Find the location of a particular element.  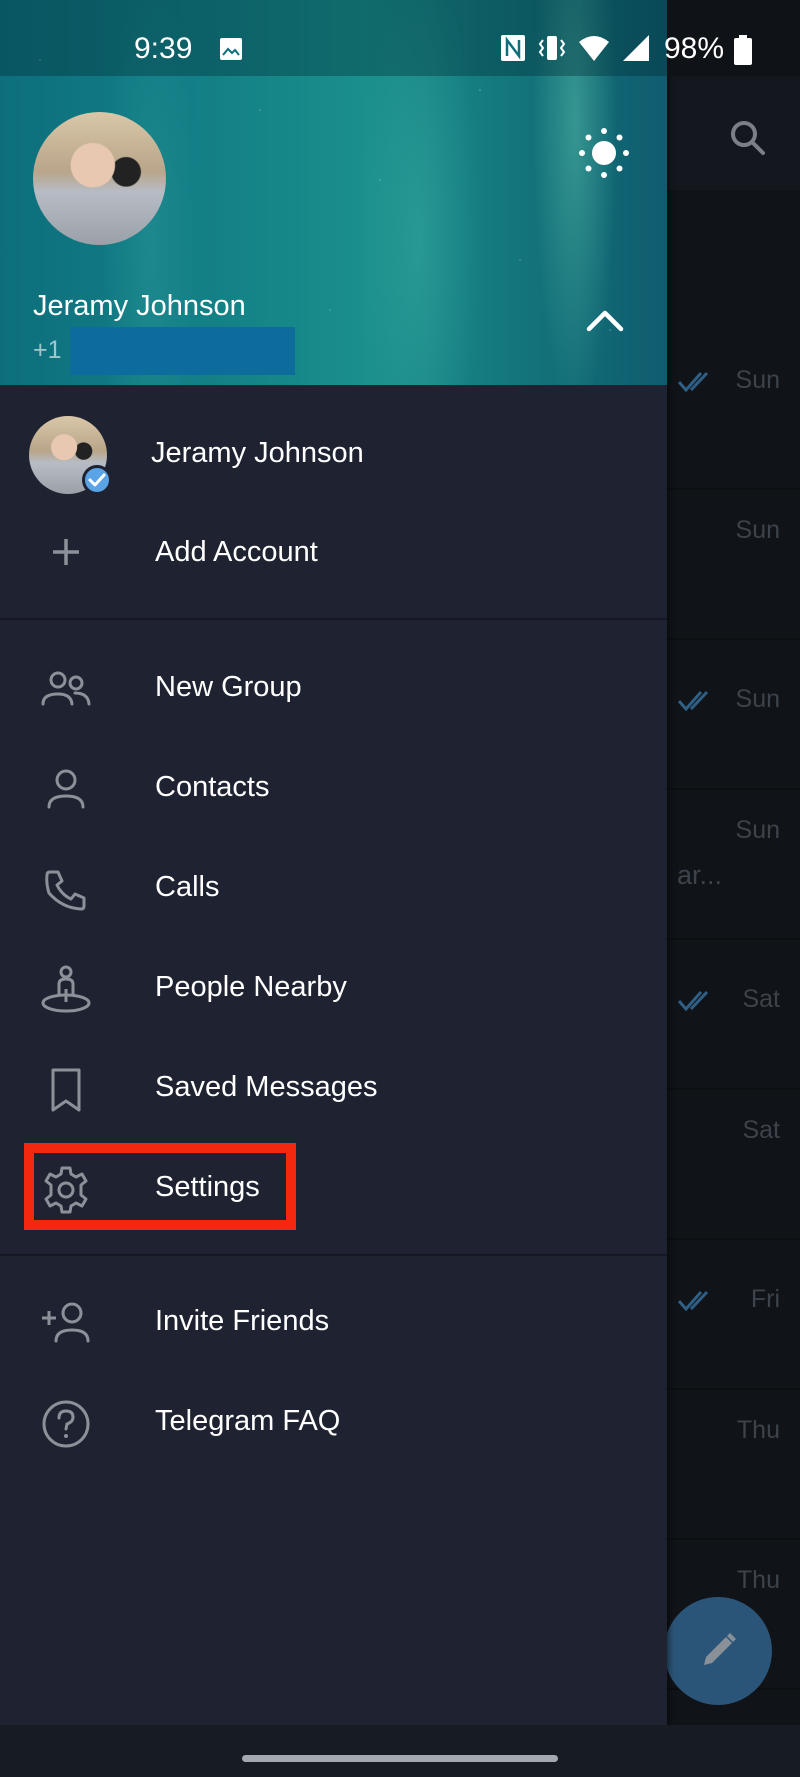

chevron-up-icon is located at coordinates (605, 320).